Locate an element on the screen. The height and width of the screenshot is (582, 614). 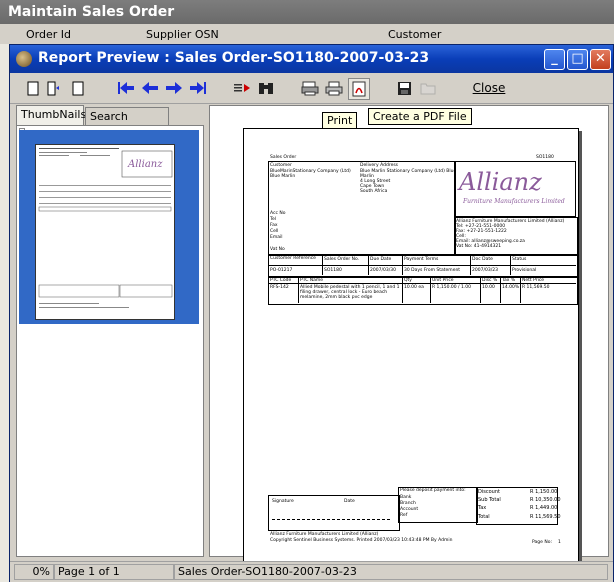
first-page-button is located at coordinates (126, 88).